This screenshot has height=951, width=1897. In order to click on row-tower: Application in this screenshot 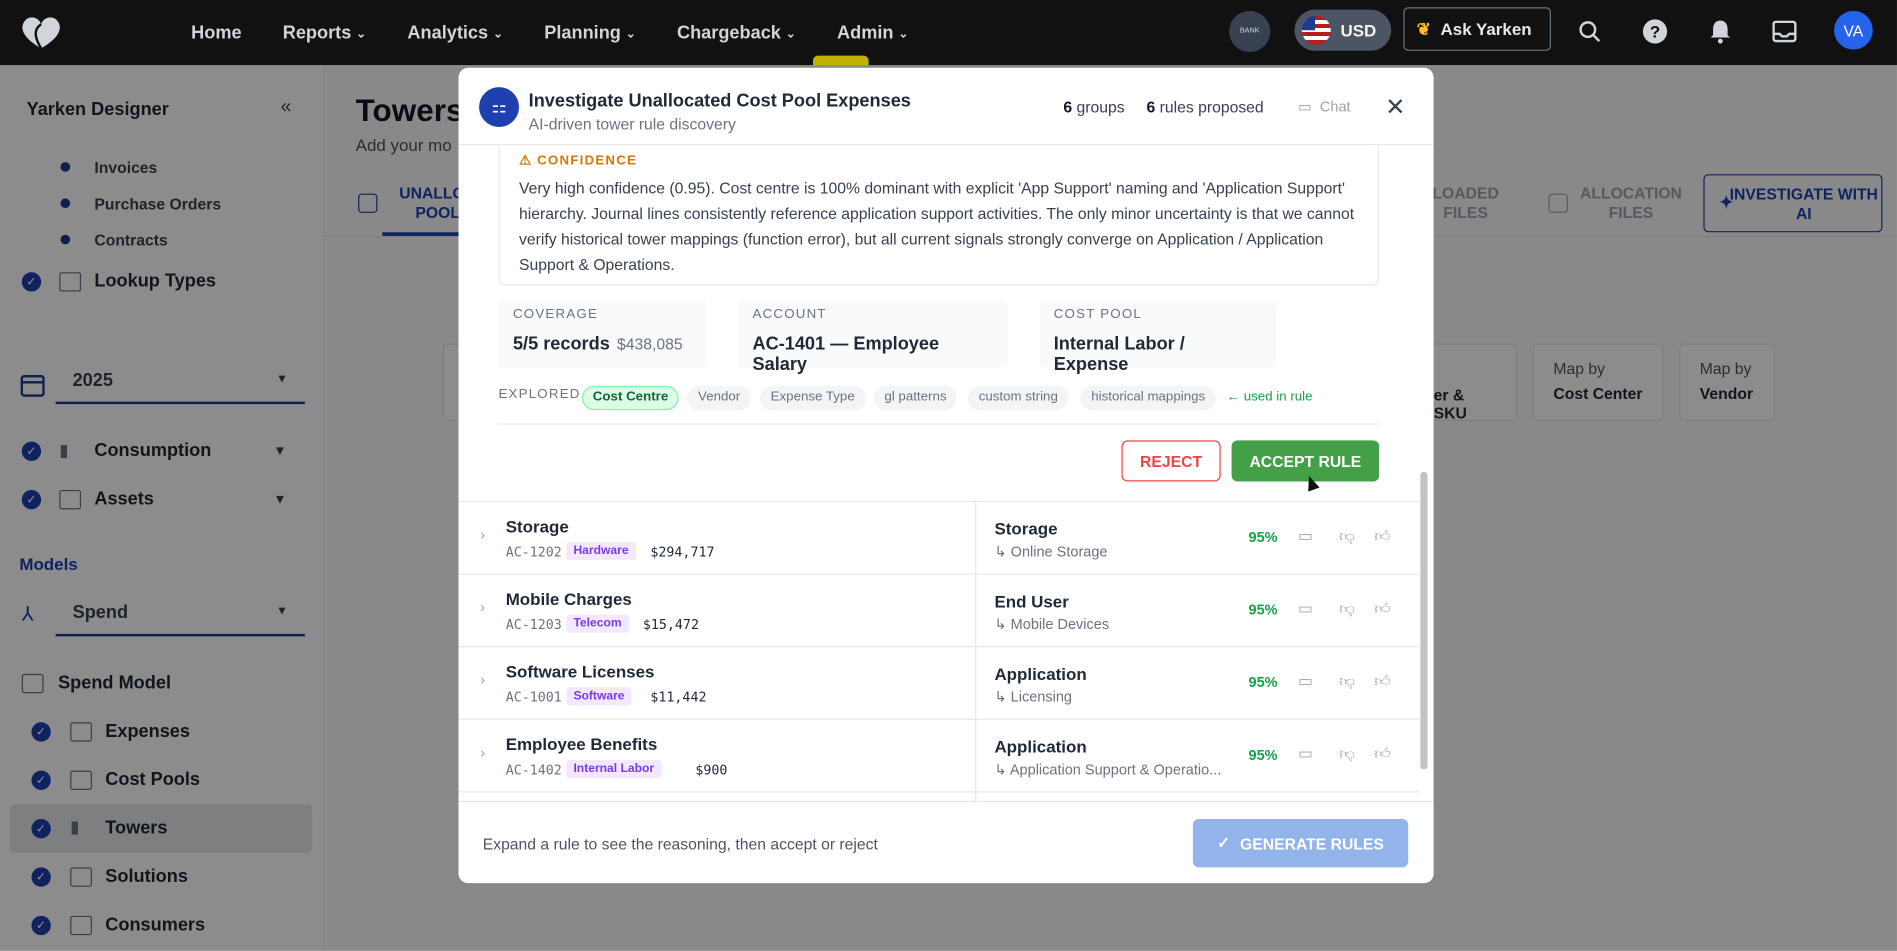, I will do `click(1040, 674)`.